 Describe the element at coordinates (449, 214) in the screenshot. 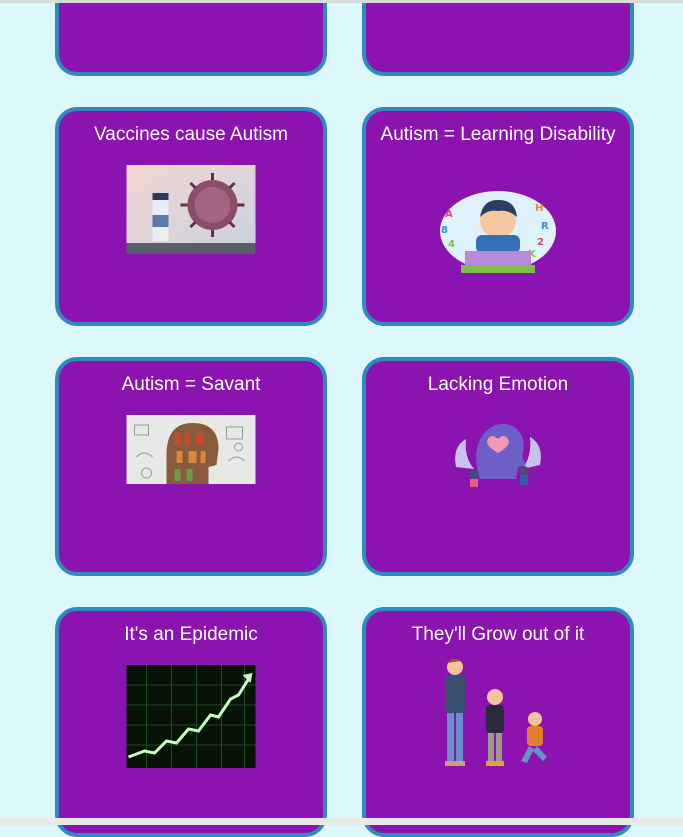

I see `svg-text: A` at that location.